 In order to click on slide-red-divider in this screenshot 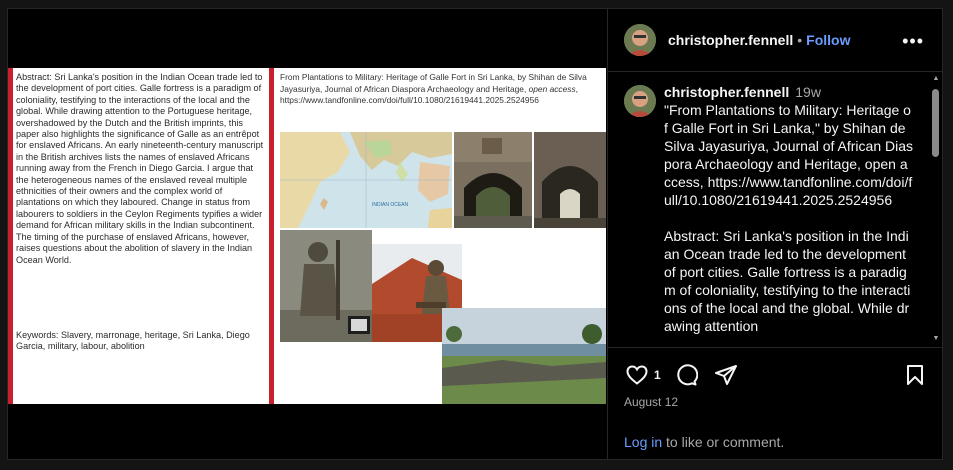, I will do `click(271, 236)`.